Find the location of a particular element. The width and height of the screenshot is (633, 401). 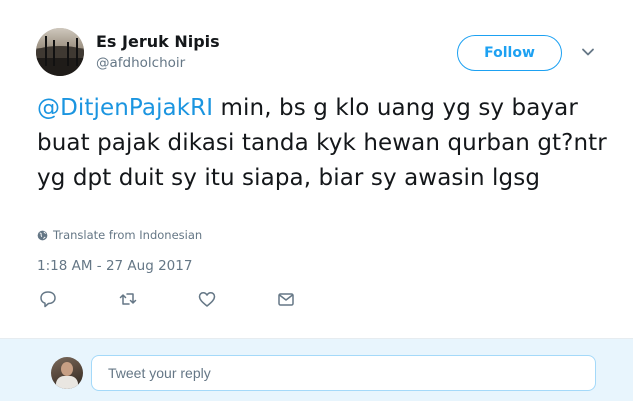

globe-icon is located at coordinates (42, 235).